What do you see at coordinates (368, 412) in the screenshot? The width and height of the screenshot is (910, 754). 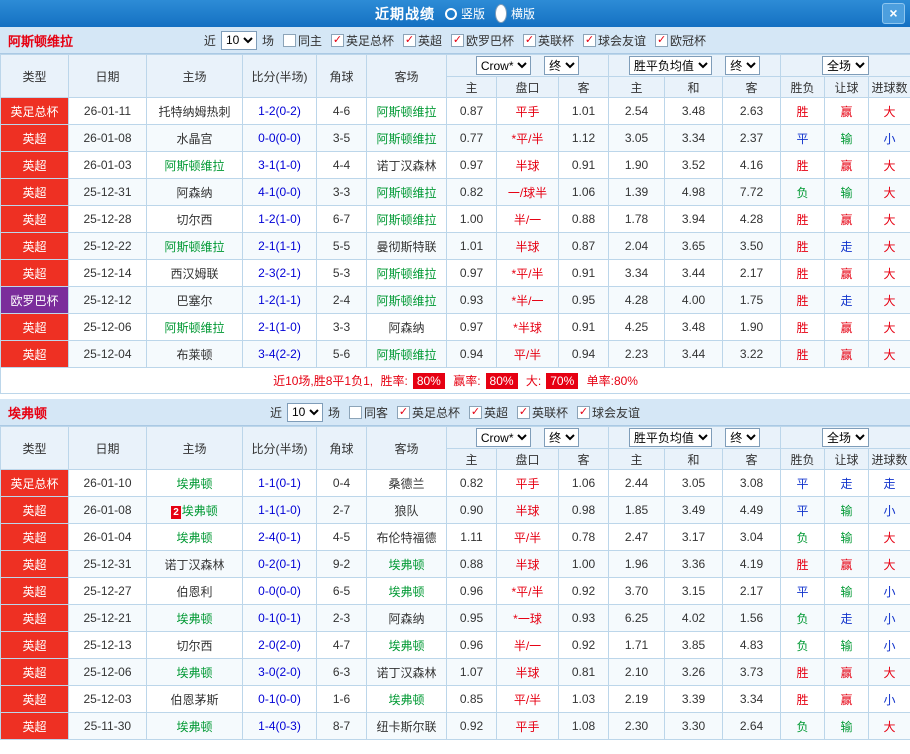 I see `filter-checkbox-同客: 同客` at bounding box center [368, 412].